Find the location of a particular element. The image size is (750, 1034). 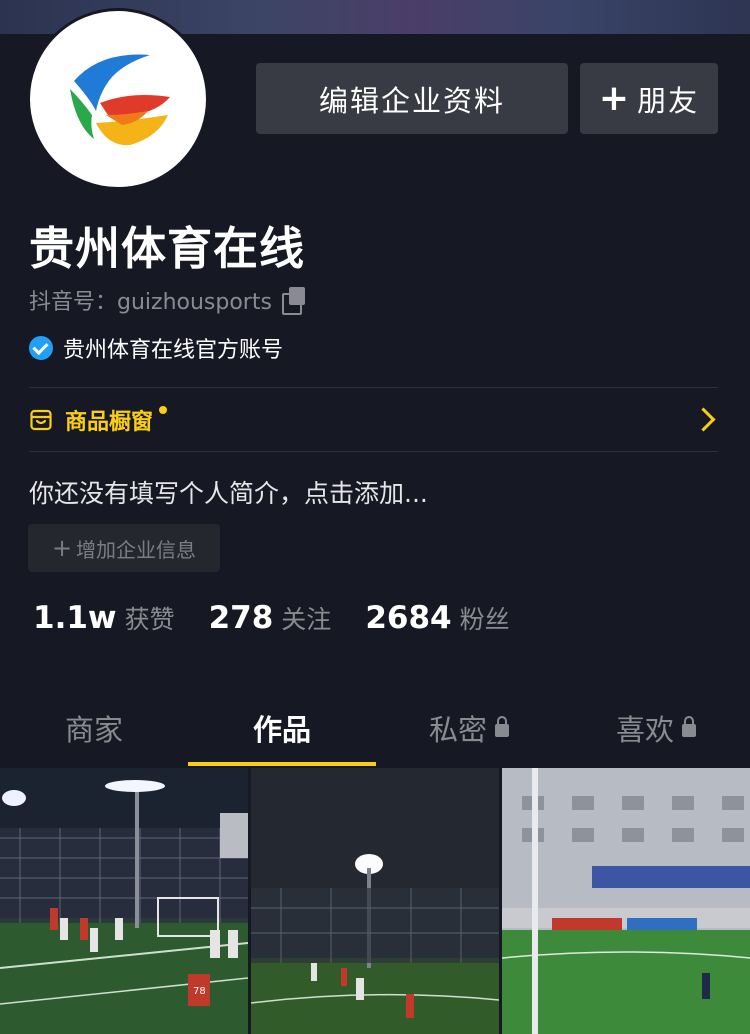

tab-label: 商家 is located at coordinates (93, 730).